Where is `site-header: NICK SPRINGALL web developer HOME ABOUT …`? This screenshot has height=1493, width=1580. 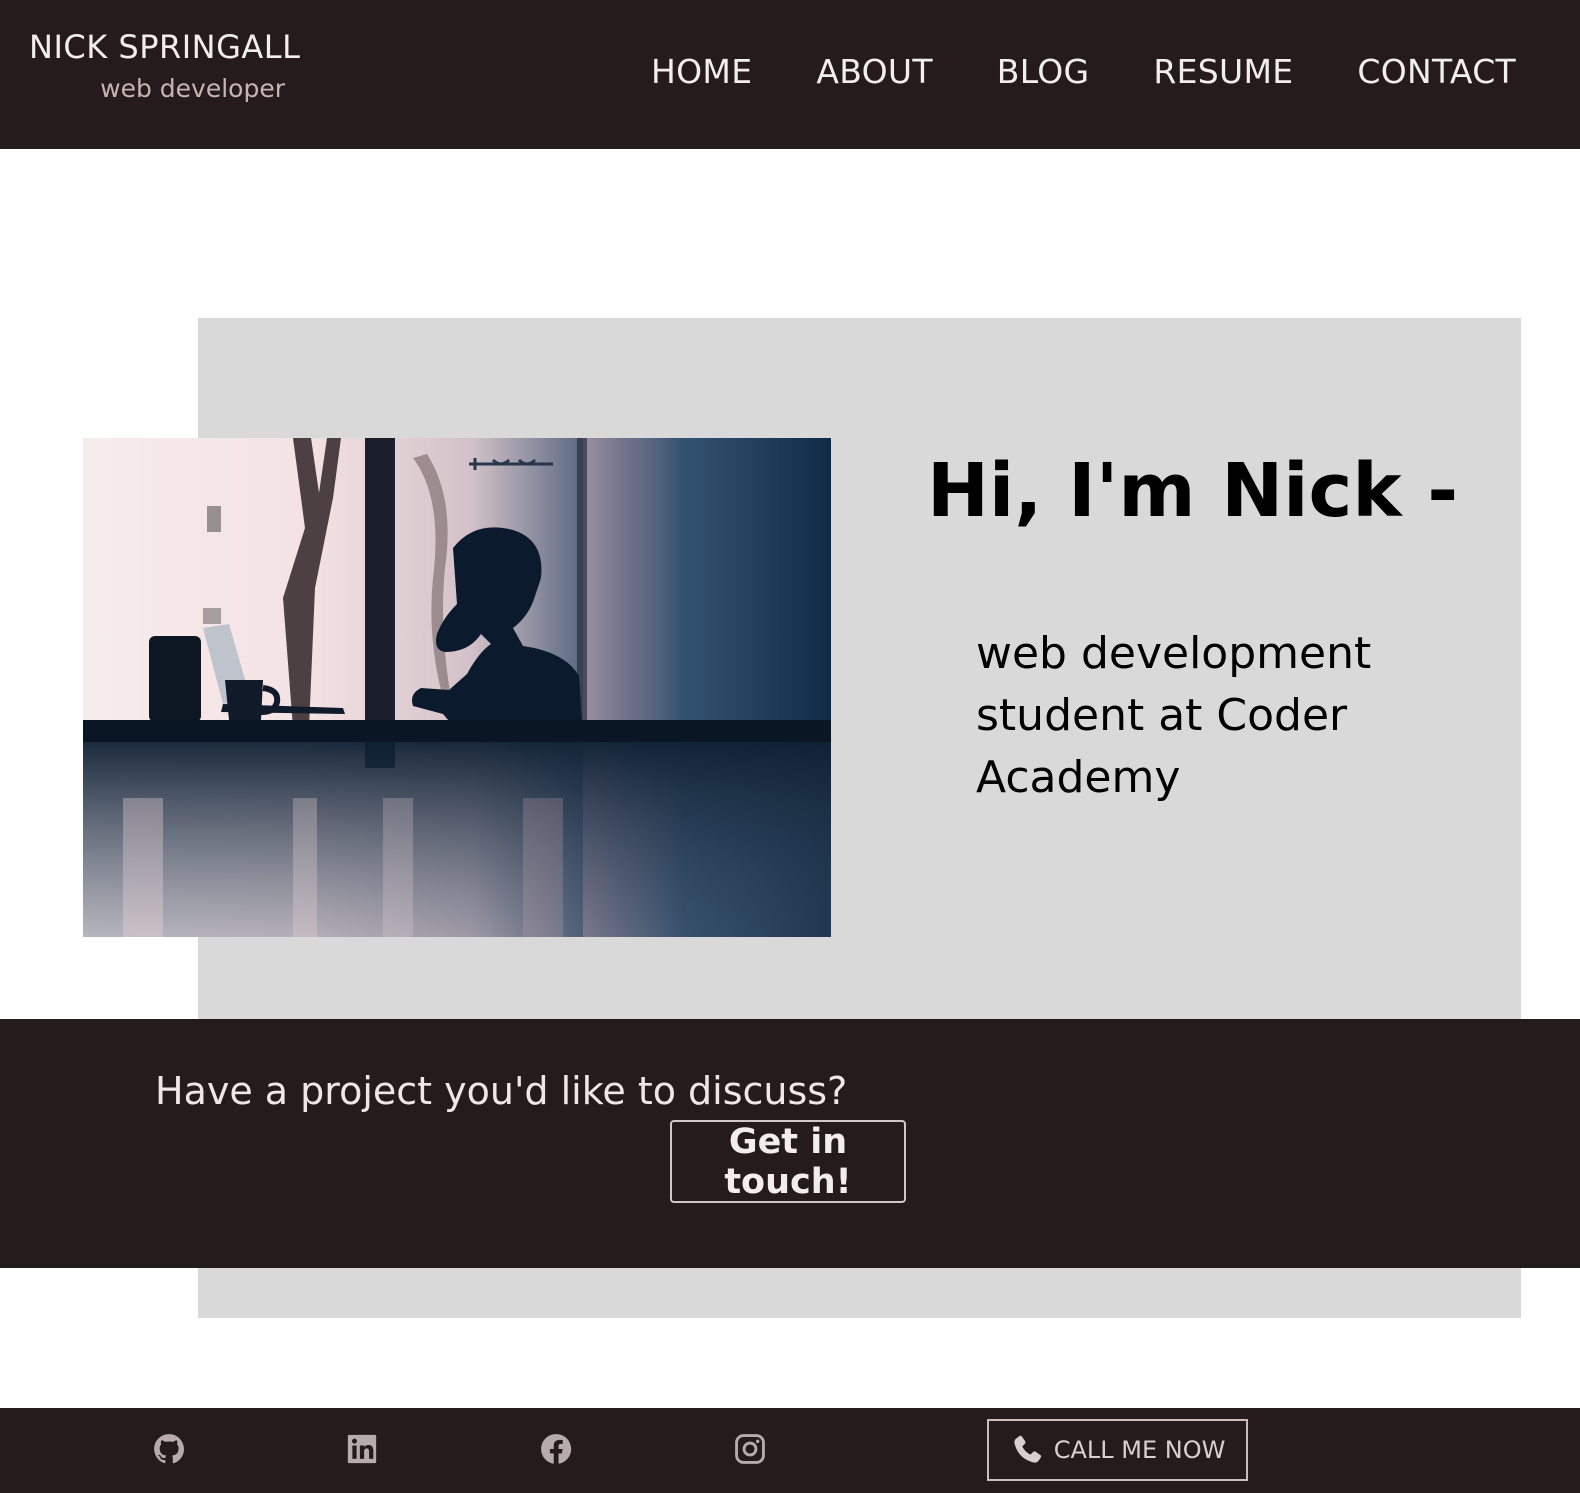
site-header: NICK SPRINGALL web developer HOME ABOUT … is located at coordinates (790, 74).